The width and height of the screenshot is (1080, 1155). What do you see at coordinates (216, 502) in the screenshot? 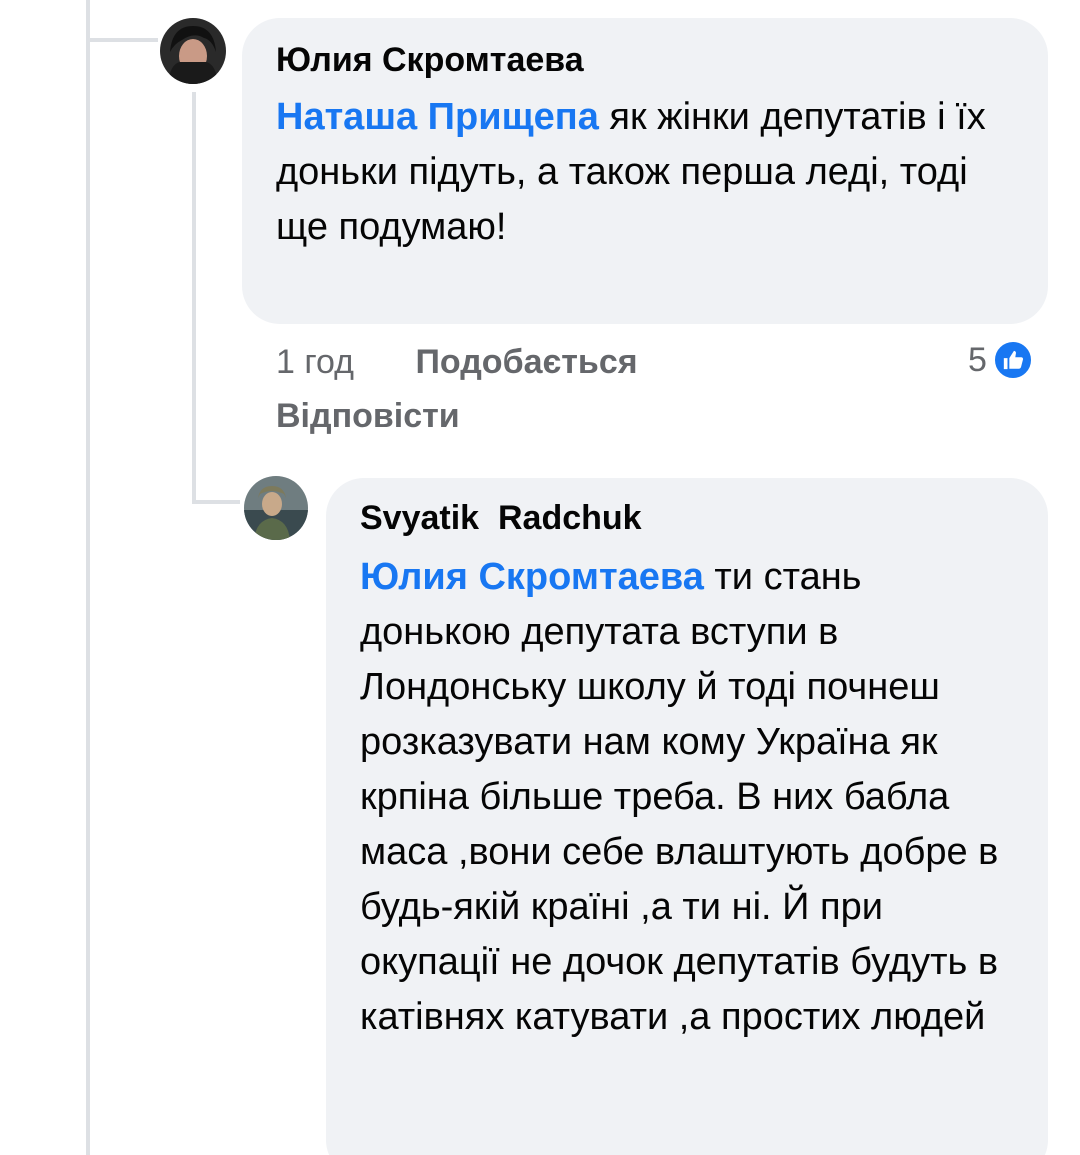
I see `thread-line-inner-connector` at bounding box center [216, 502].